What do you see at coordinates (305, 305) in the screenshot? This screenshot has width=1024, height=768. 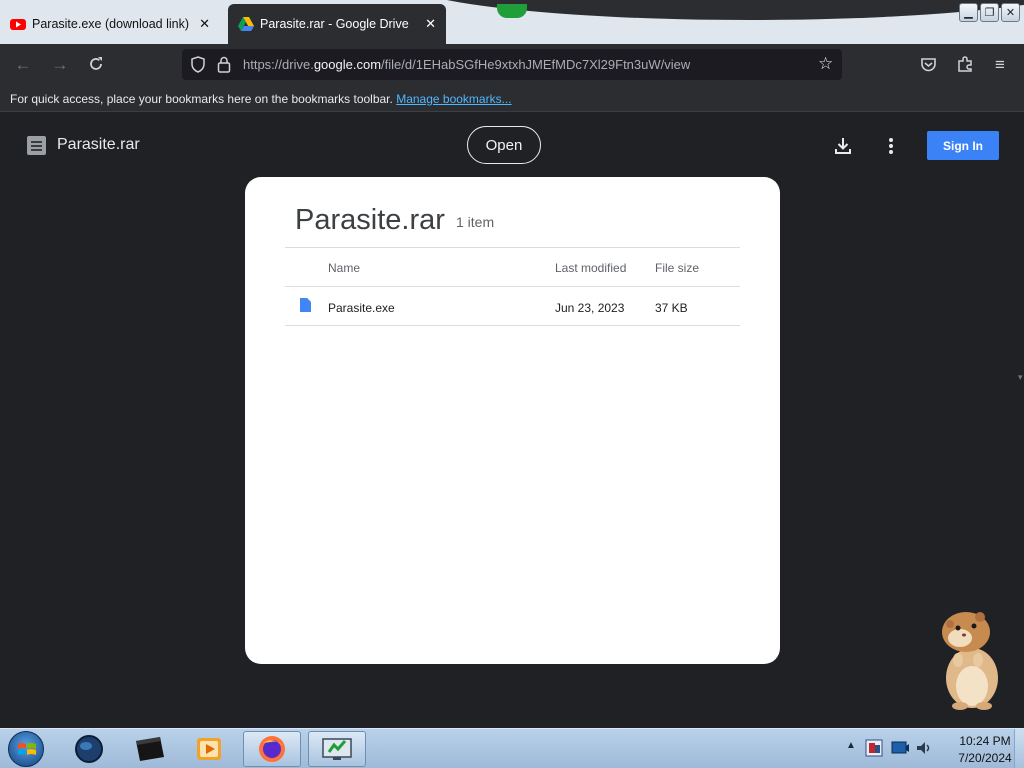 I see `document-icon` at bounding box center [305, 305].